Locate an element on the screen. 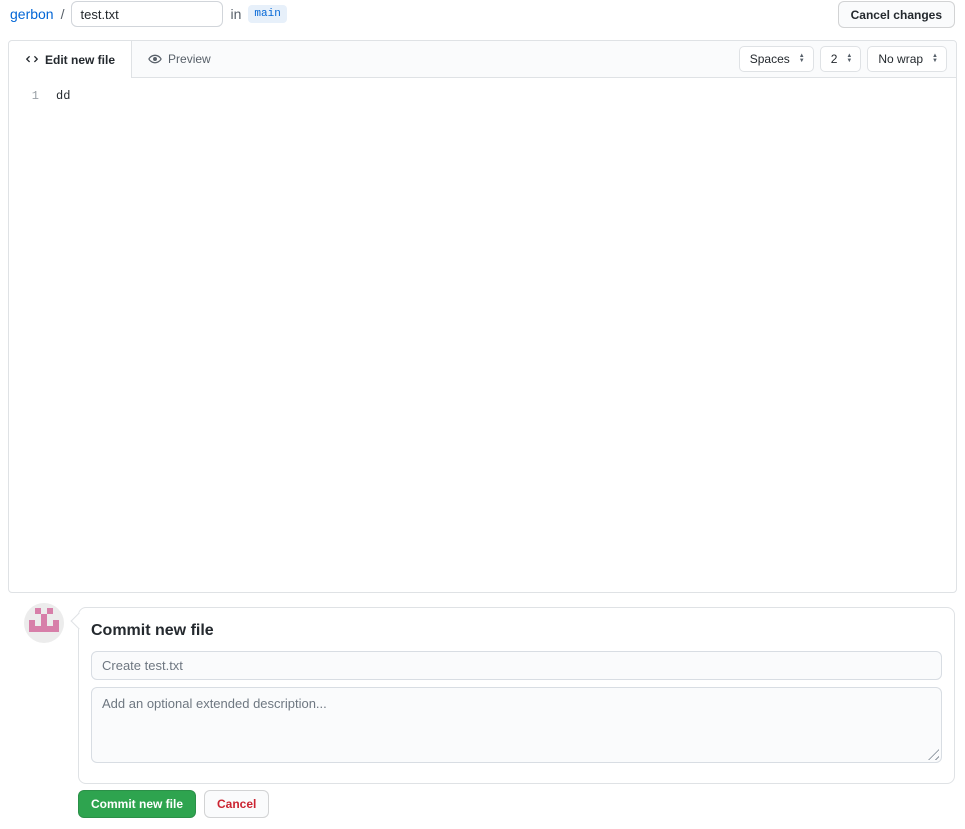  indent-size-select: 2 ▲ ▼ is located at coordinates (840, 59).